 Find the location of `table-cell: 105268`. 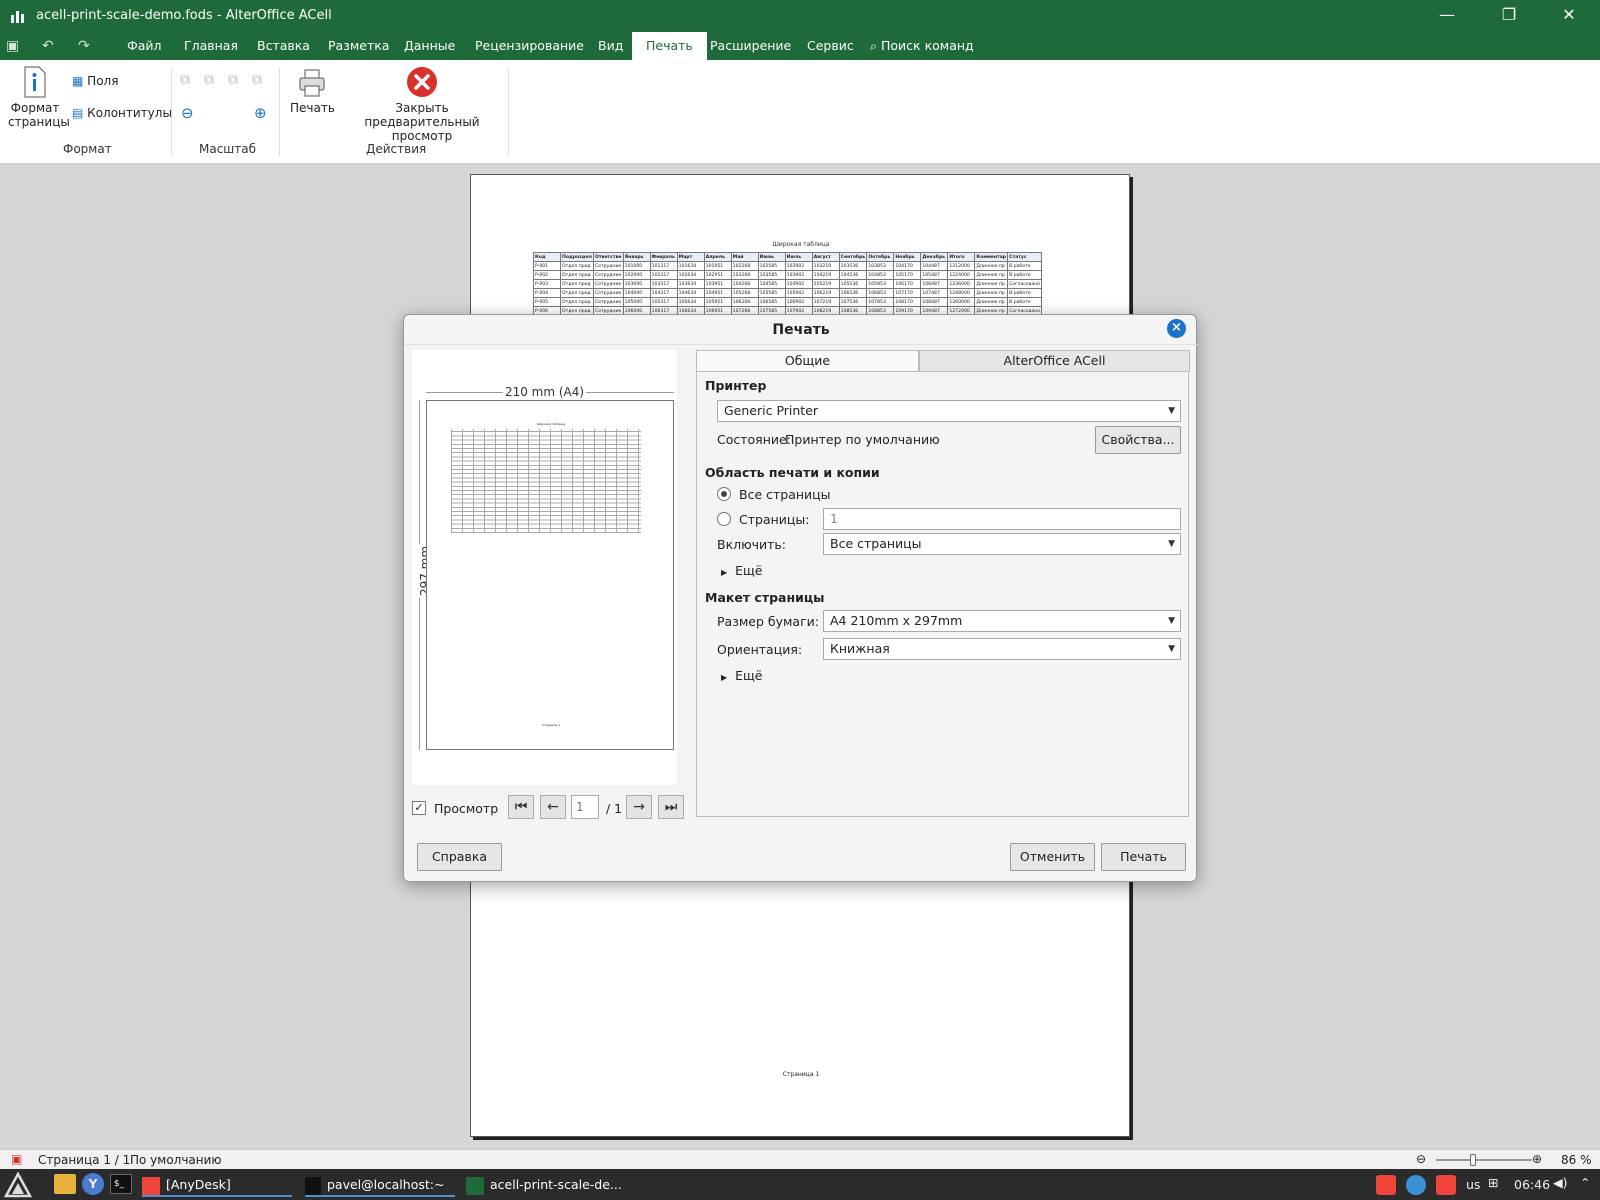

table-cell: 105268 is located at coordinates (744, 293).